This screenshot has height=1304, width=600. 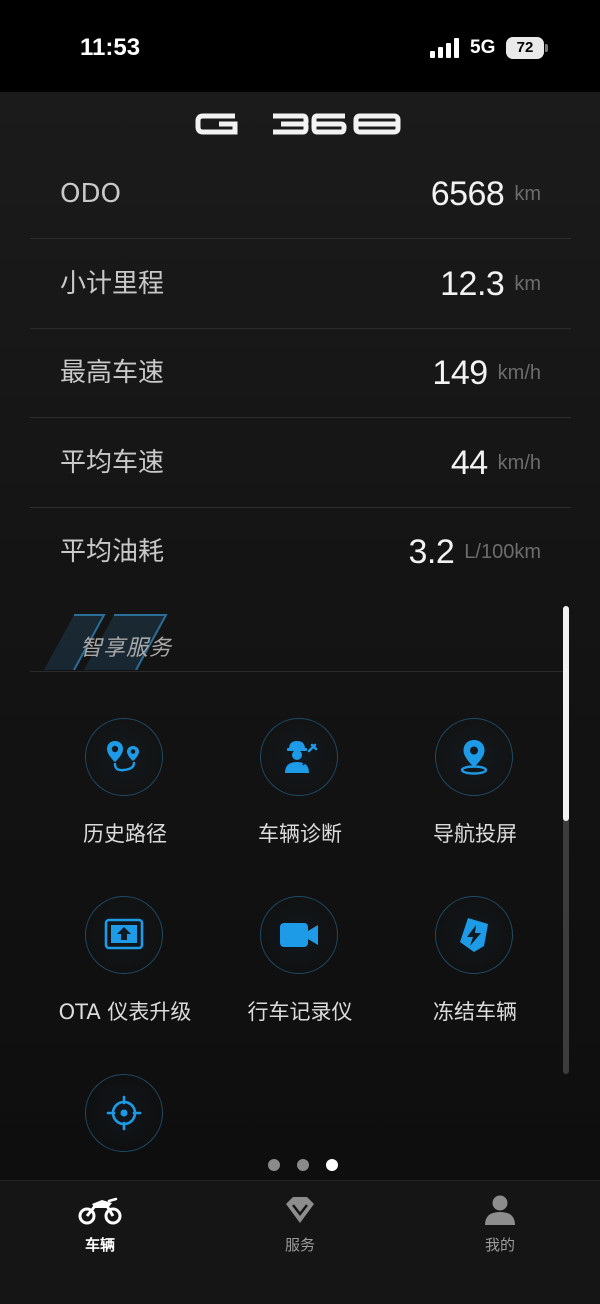 I want to click on stat-row-max-speed: 最高车速 149 km/h, so click(x=300, y=373).